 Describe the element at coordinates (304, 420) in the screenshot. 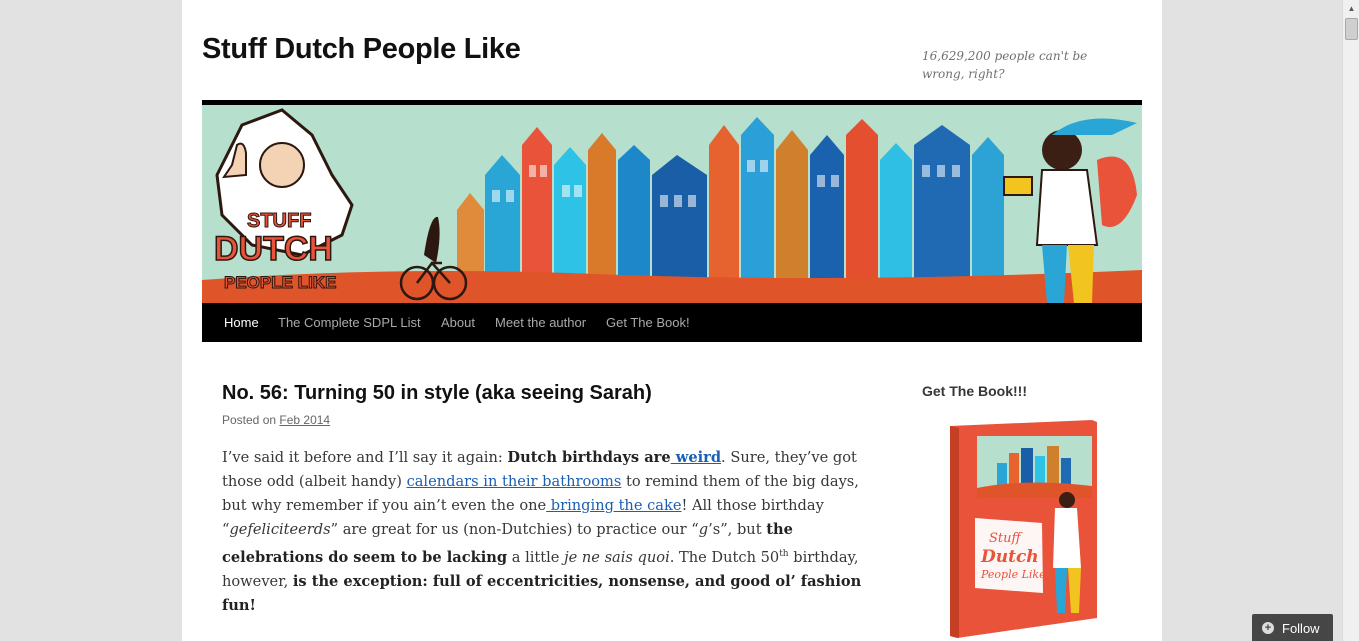

I see `post-date-link: Feb 2014` at that location.